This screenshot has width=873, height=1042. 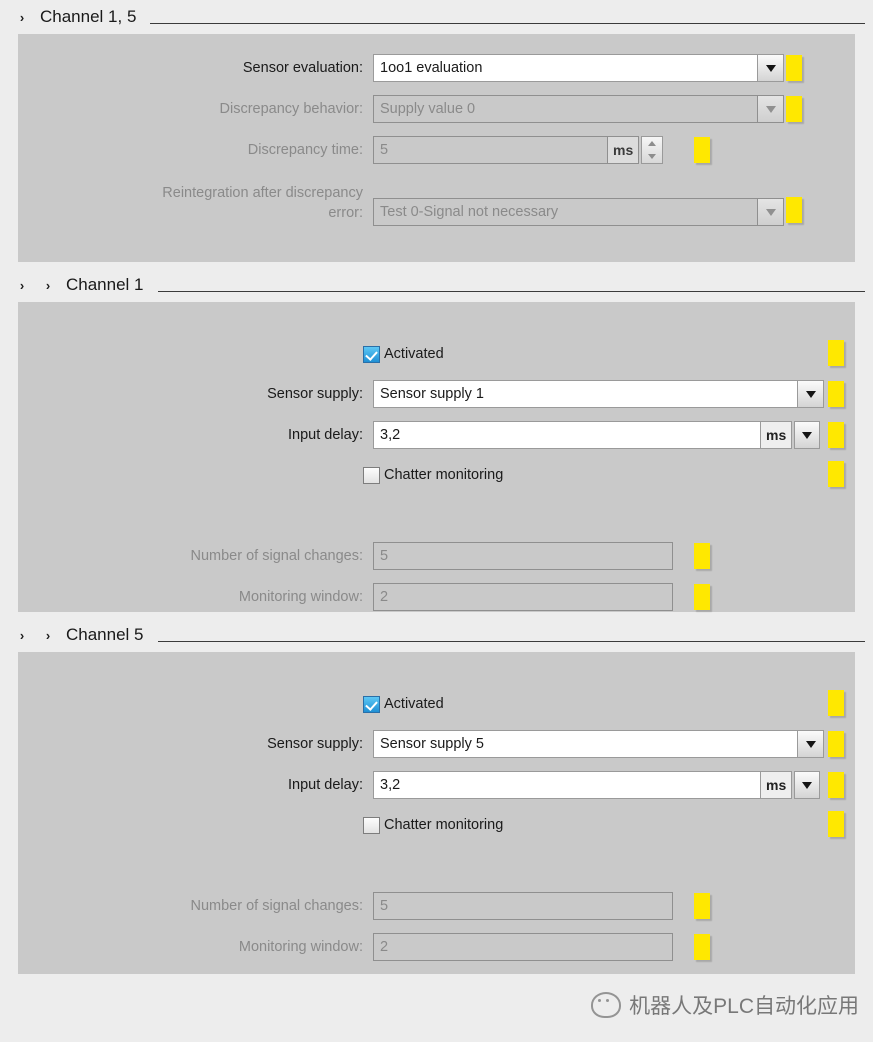 I want to click on textbox-value-monitoring-window: 2, so click(x=523, y=597).